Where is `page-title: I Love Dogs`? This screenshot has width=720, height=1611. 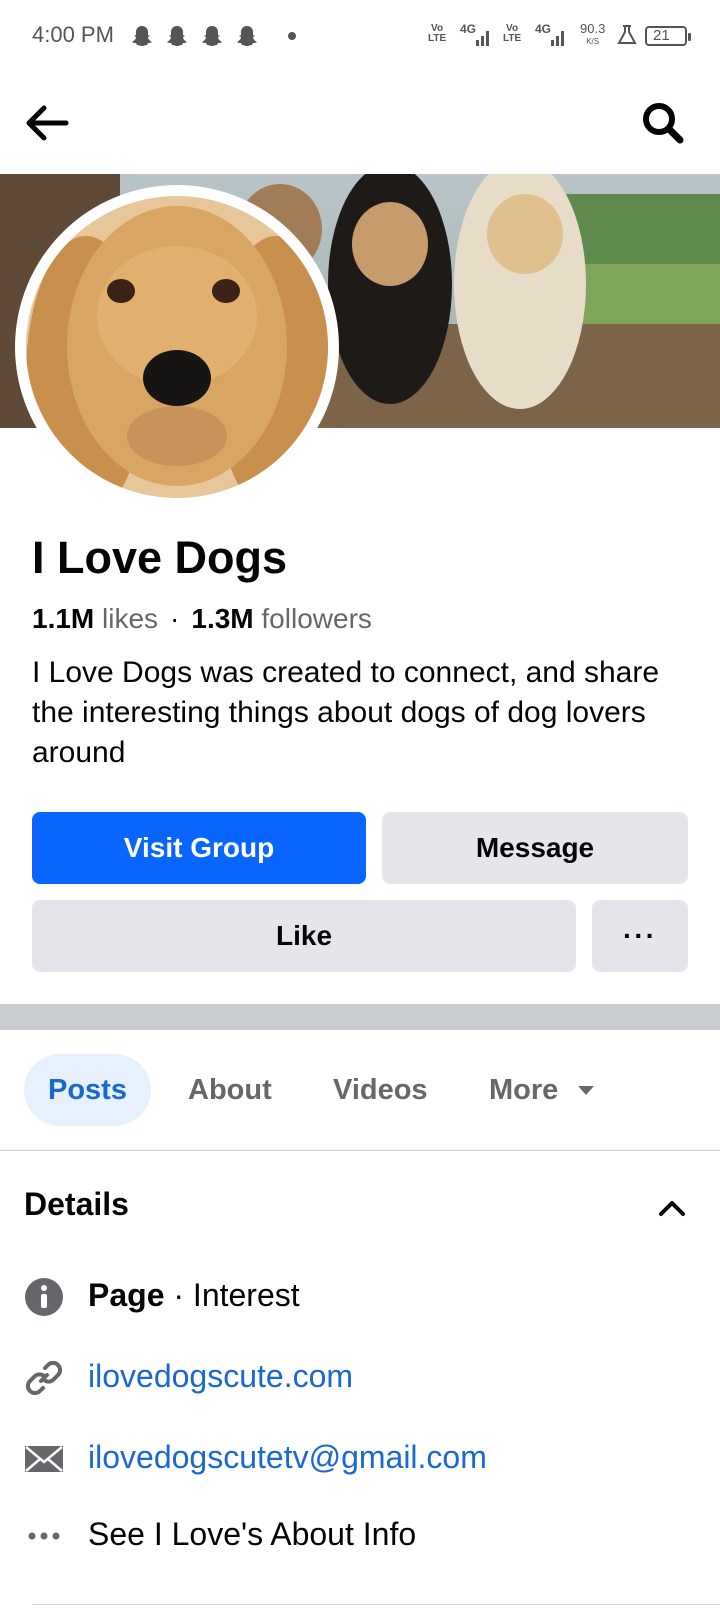 page-title: I Love Dogs is located at coordinates (160, 557).